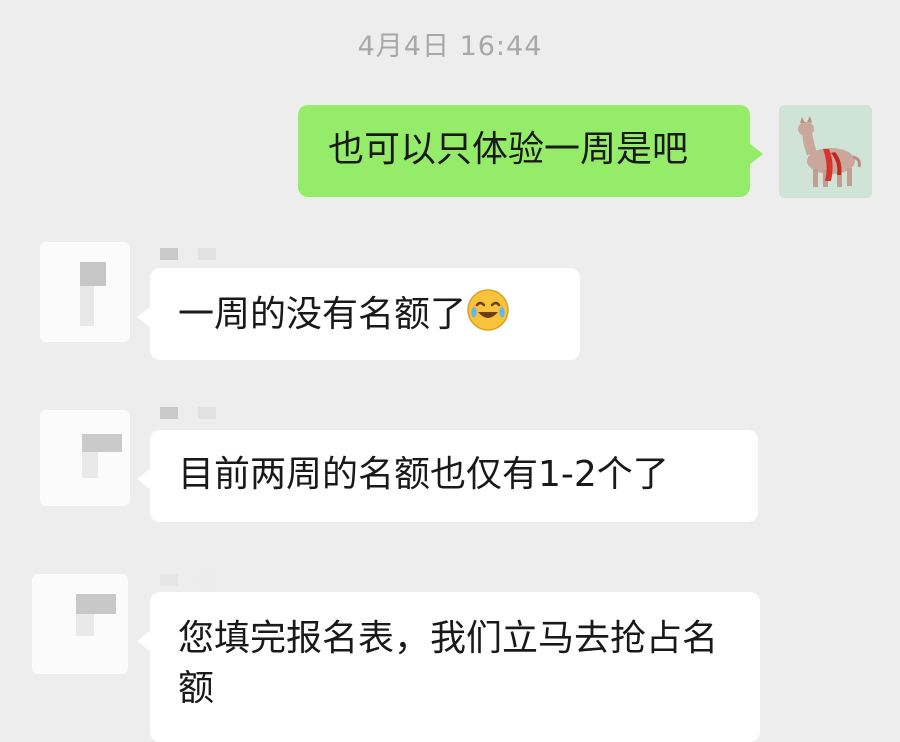 The height and width of the screenshot is (742, 900). What do you see at coordinates (448, 663) in the screenshot?
I see `message-text: 您填完报名表，我们立马去抢占名额` at bounding box center [448, 663].